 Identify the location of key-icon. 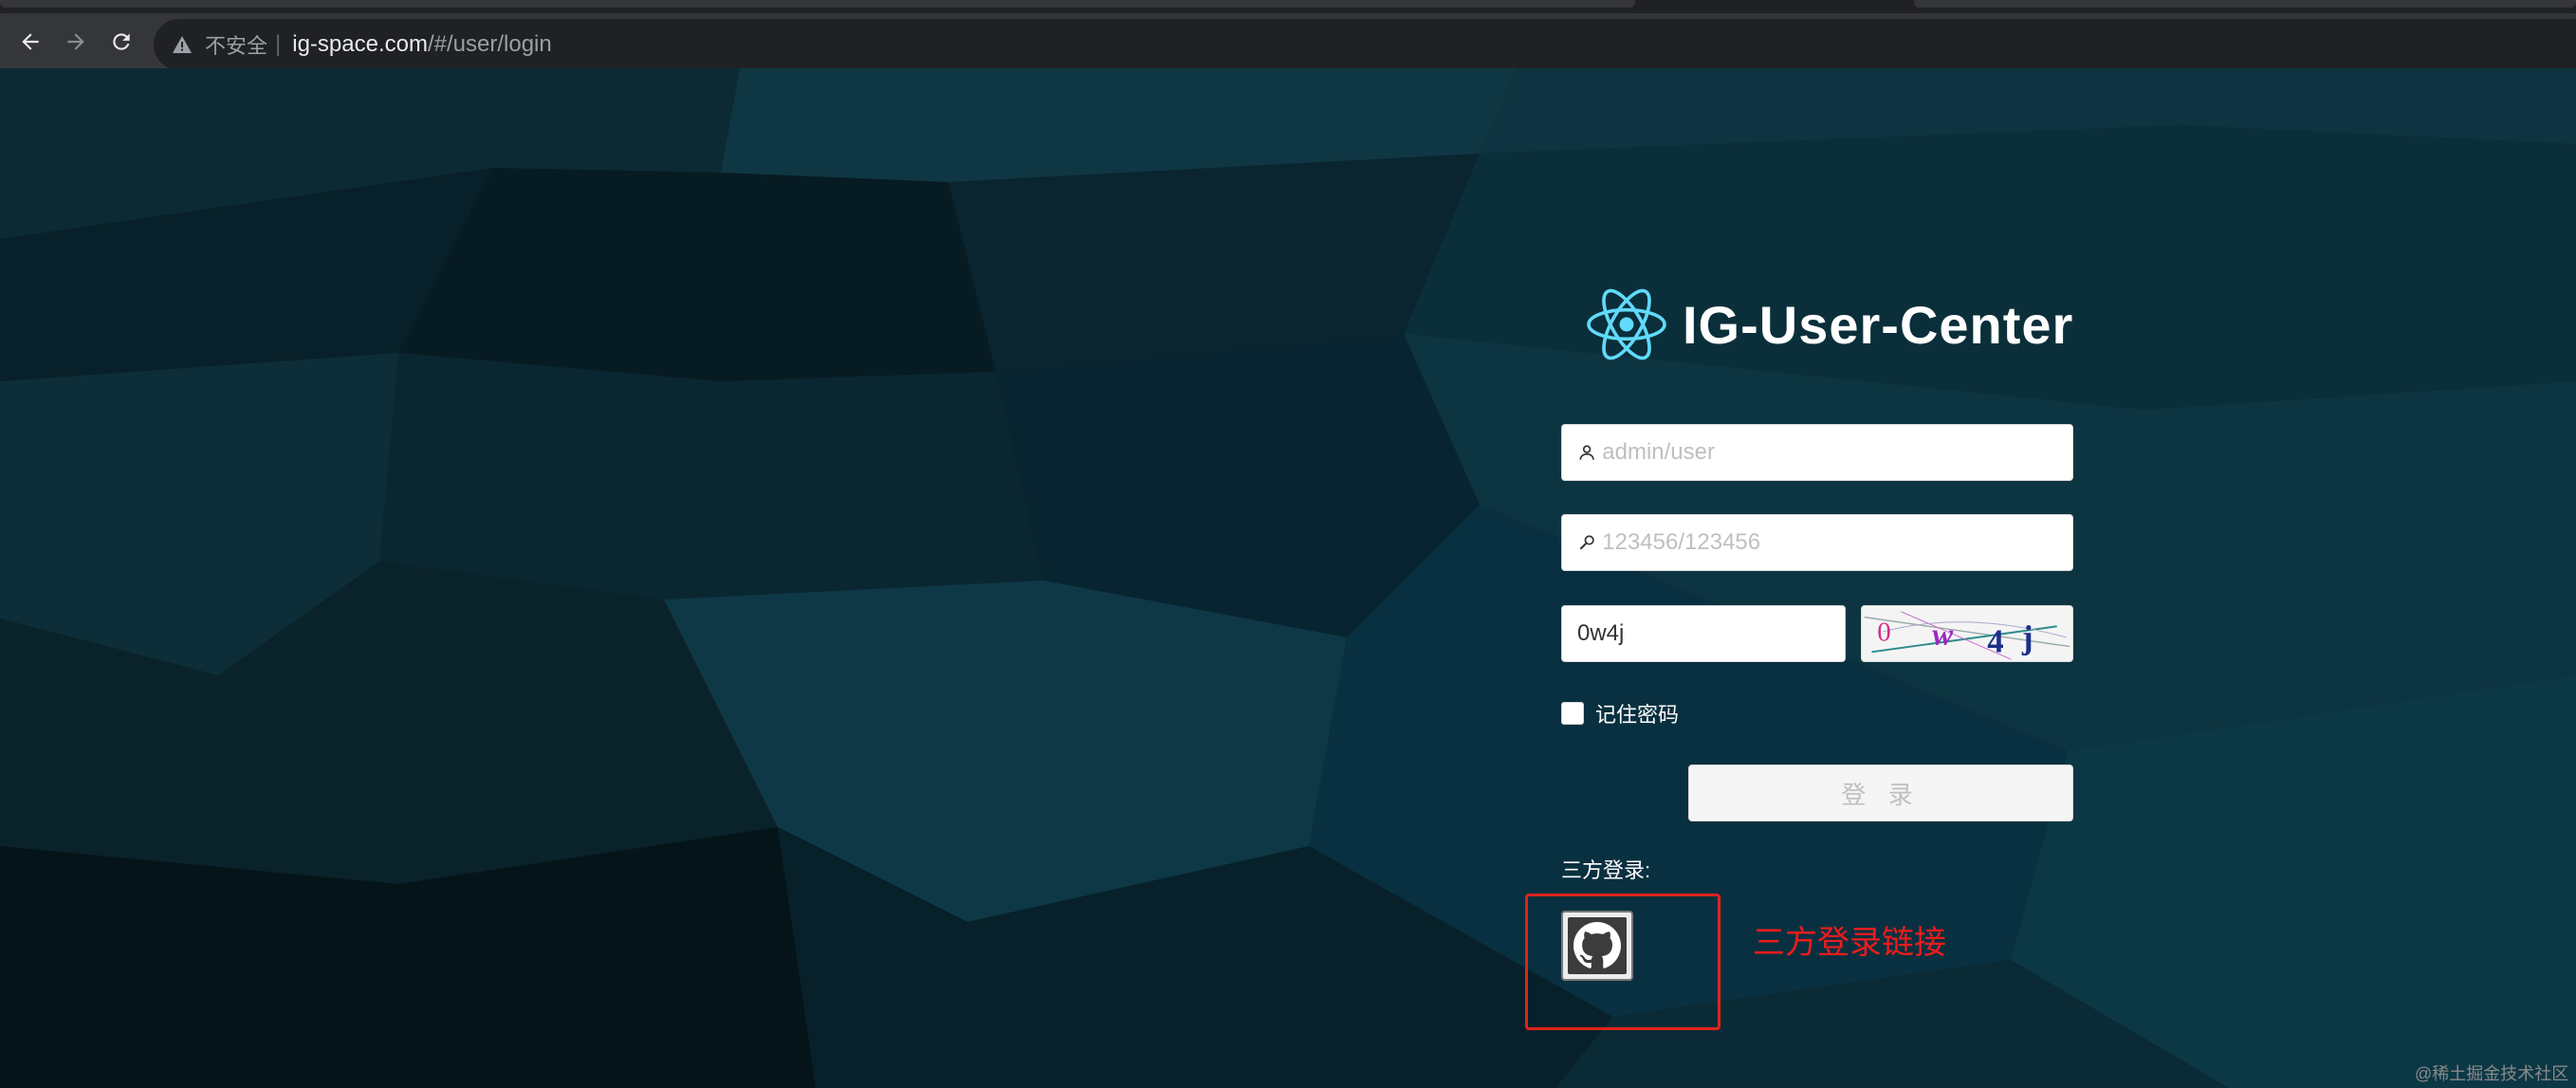
(1586, 542).